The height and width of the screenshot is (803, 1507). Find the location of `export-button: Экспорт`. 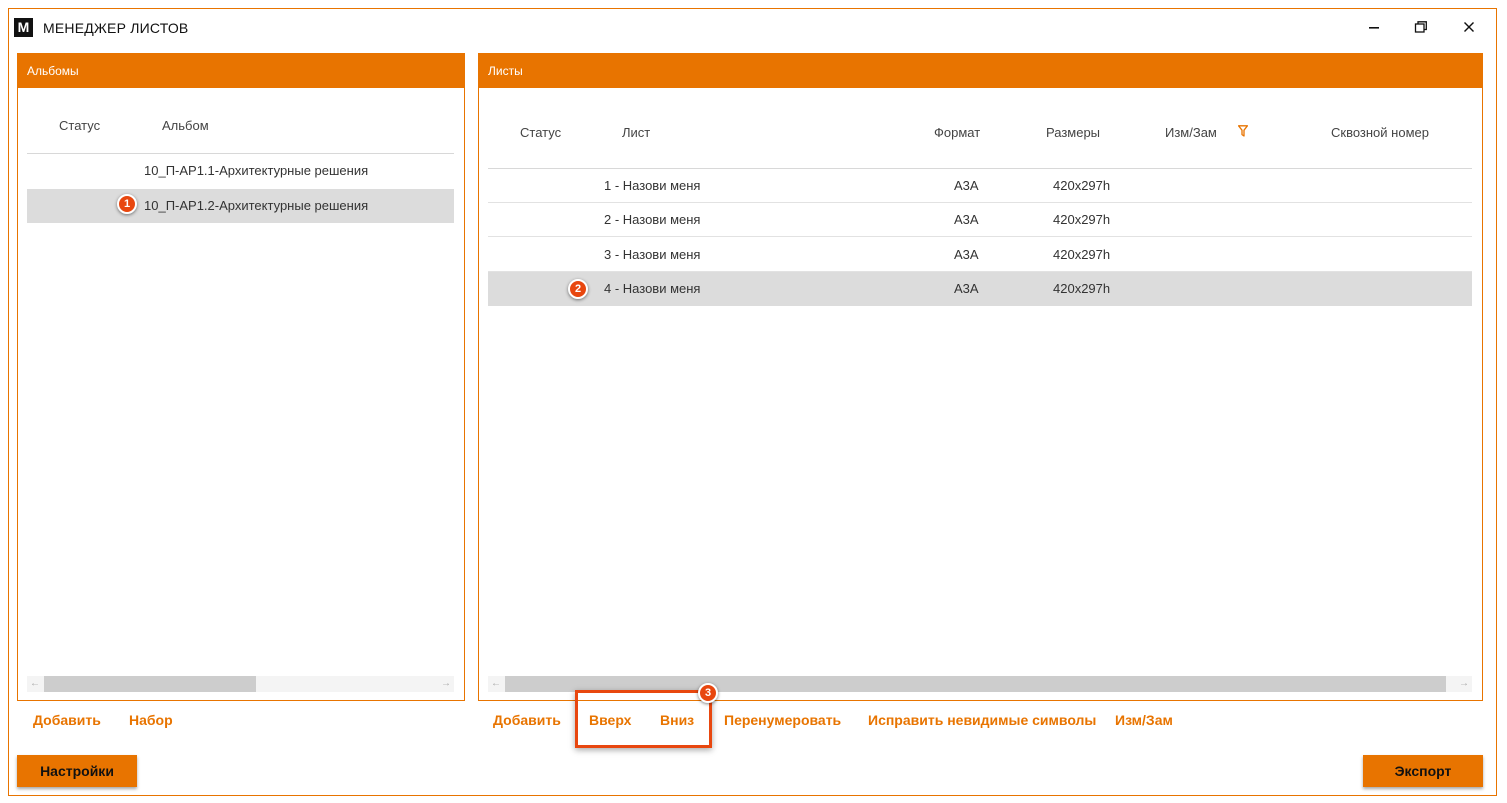

export-button: Экспорт is located at coordinates (1423, 771).